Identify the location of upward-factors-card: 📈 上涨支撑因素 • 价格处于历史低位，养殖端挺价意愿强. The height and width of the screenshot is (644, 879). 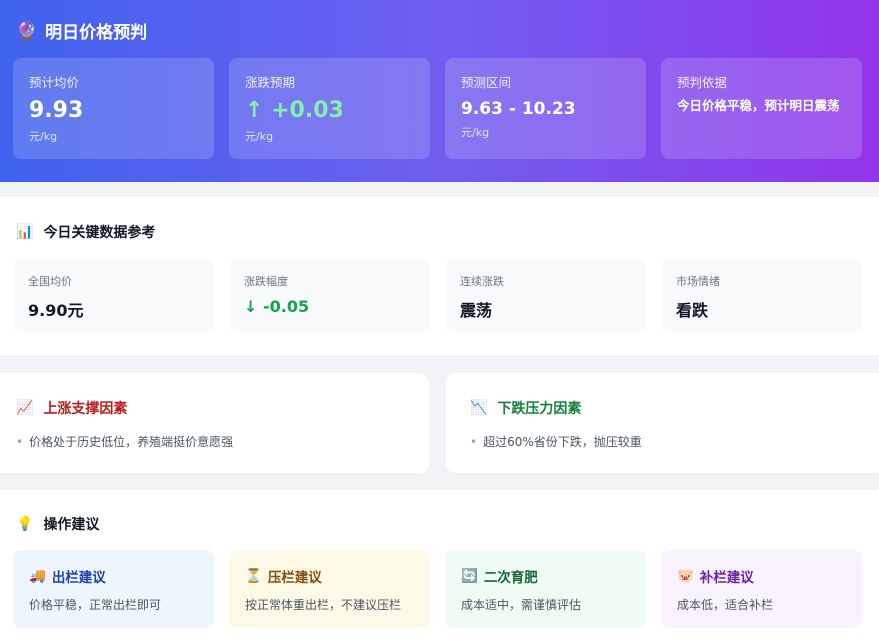
(214, 423).